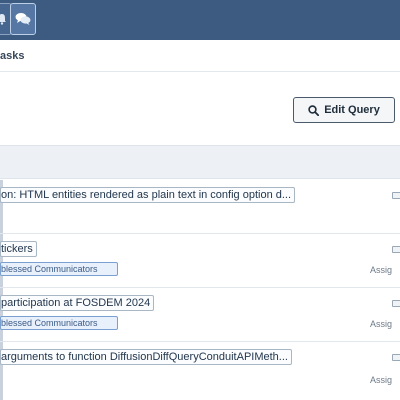 The width and height of the screenshot is (400, 400). Describe the element at coordinates (200, 162) in the screenshot. I see `results-header-band` at that location.